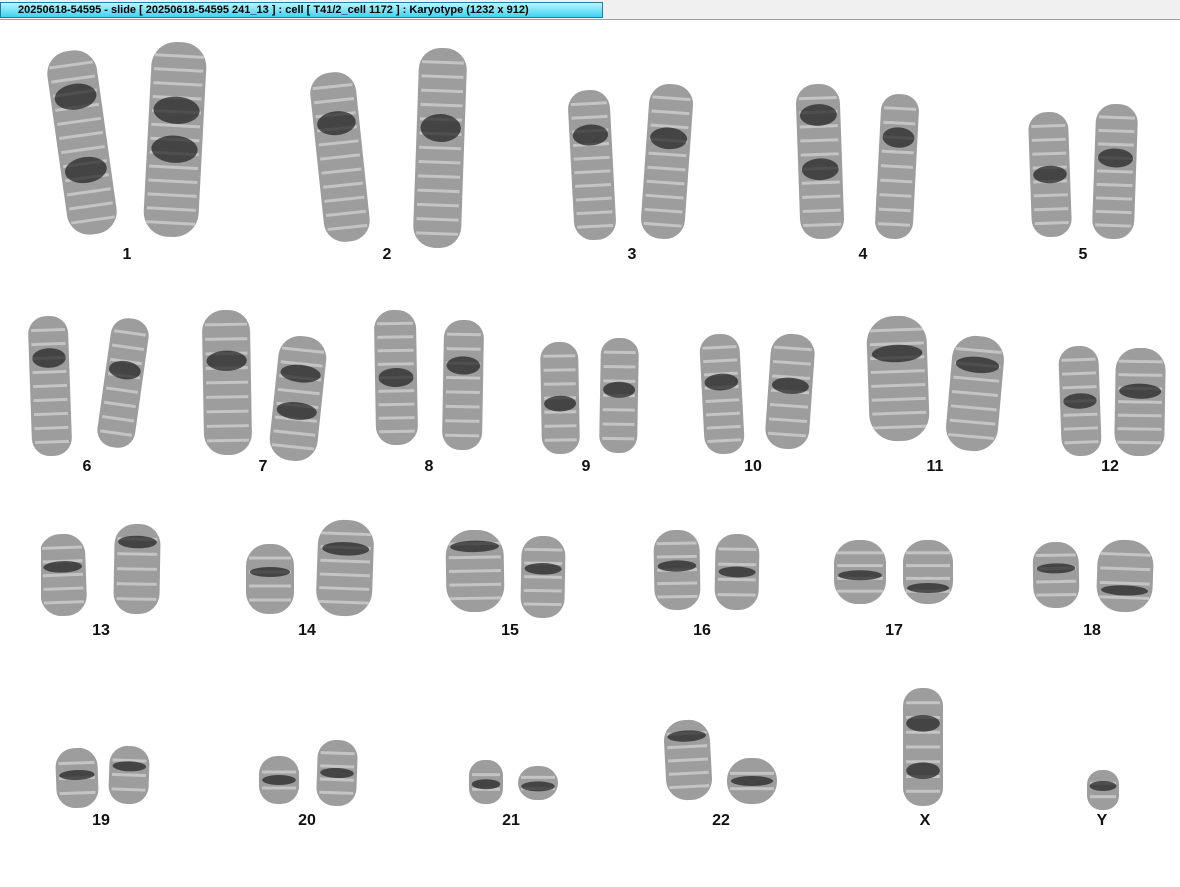  I want to click on chromosome-pair-2: 2, so click(387, 155).